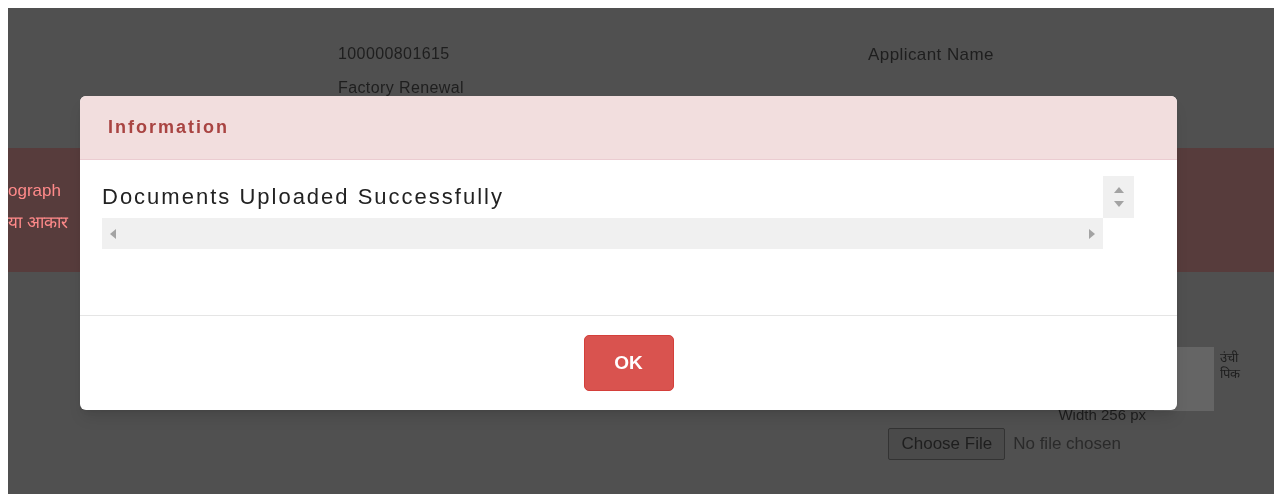  What do you see at coordinates (628, 363) in the screenshot?
I see `ok-button: OK` at bounding box center [628, 363].